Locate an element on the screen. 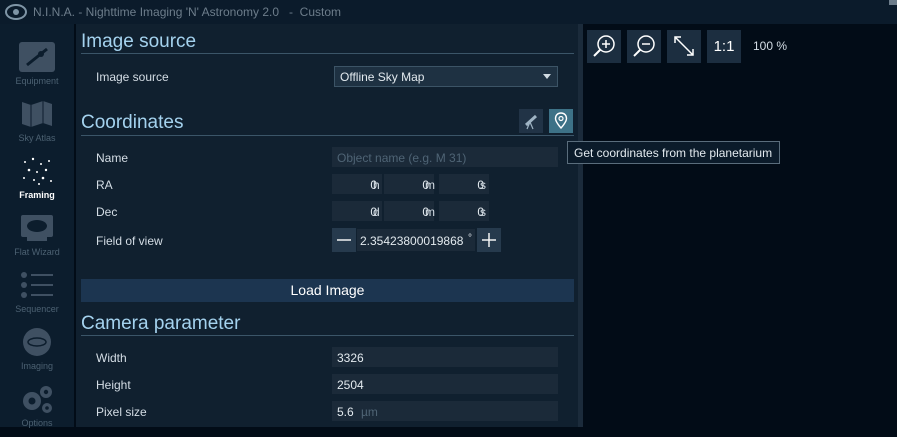 The image size is (897, 437). zoom-out-button is located at coordinates (644, 46).